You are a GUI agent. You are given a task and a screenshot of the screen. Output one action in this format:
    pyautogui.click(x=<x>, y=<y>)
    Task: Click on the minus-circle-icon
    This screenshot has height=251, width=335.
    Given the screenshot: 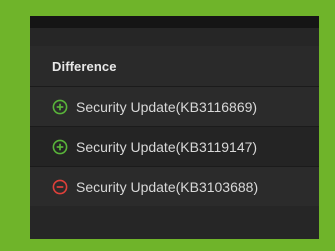 What is the action you would take?
    pyautogui.click(x=60, y=187)
    